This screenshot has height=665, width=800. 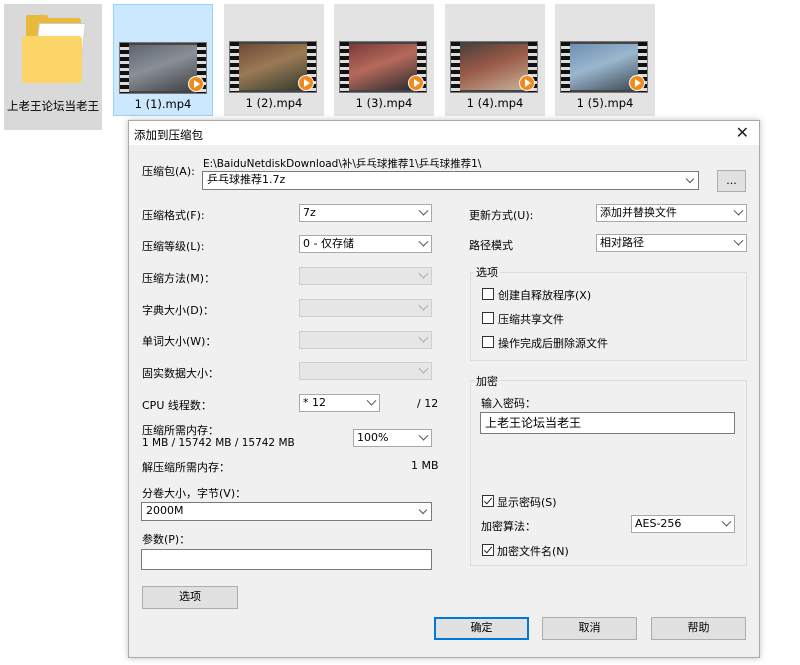 I want to click on options-button: 选项, so click(x=190, y=597).